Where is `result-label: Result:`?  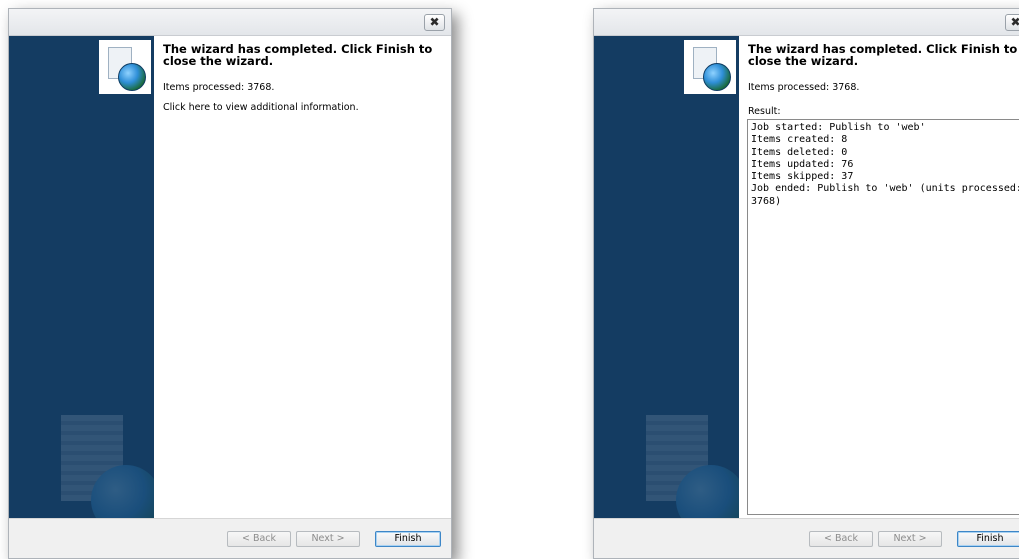 result-label: Result: is located at coordinates (764, 111).